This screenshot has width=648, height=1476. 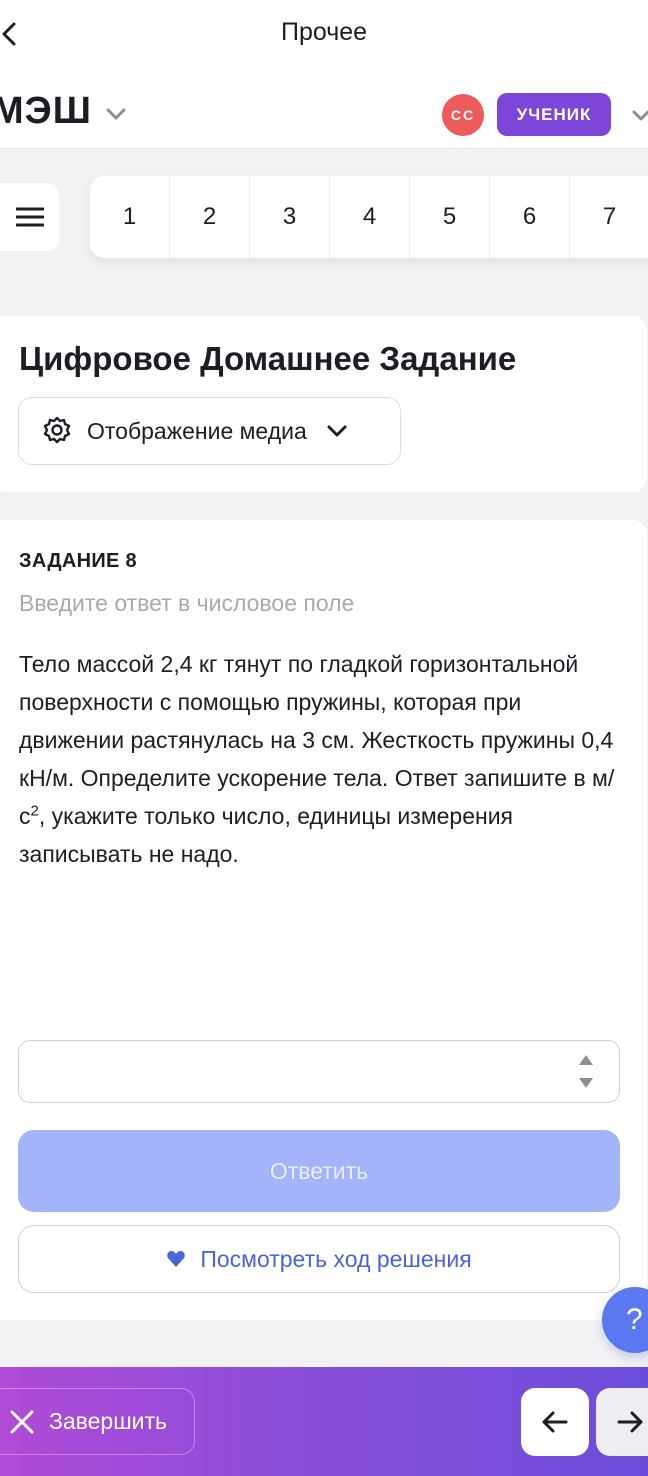 I want to click on task-number-strip: 1 2 3 4 5 6 7, so click(x=369, y=217).